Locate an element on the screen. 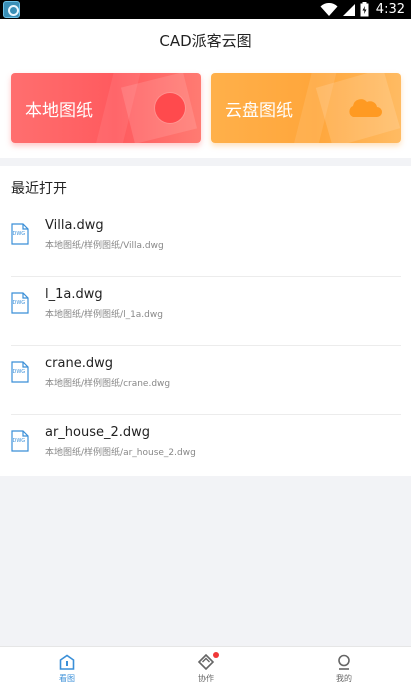 Image resolution: width=411 pixels, height=689 pixels. tab-view-label: 看图 is located at coordinates (67, 678).